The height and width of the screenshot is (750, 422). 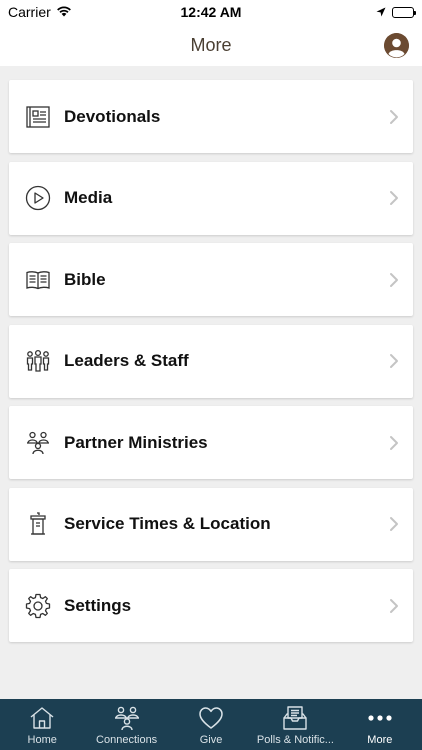 I want to click on partners-icon, so click(x=38, y=443).